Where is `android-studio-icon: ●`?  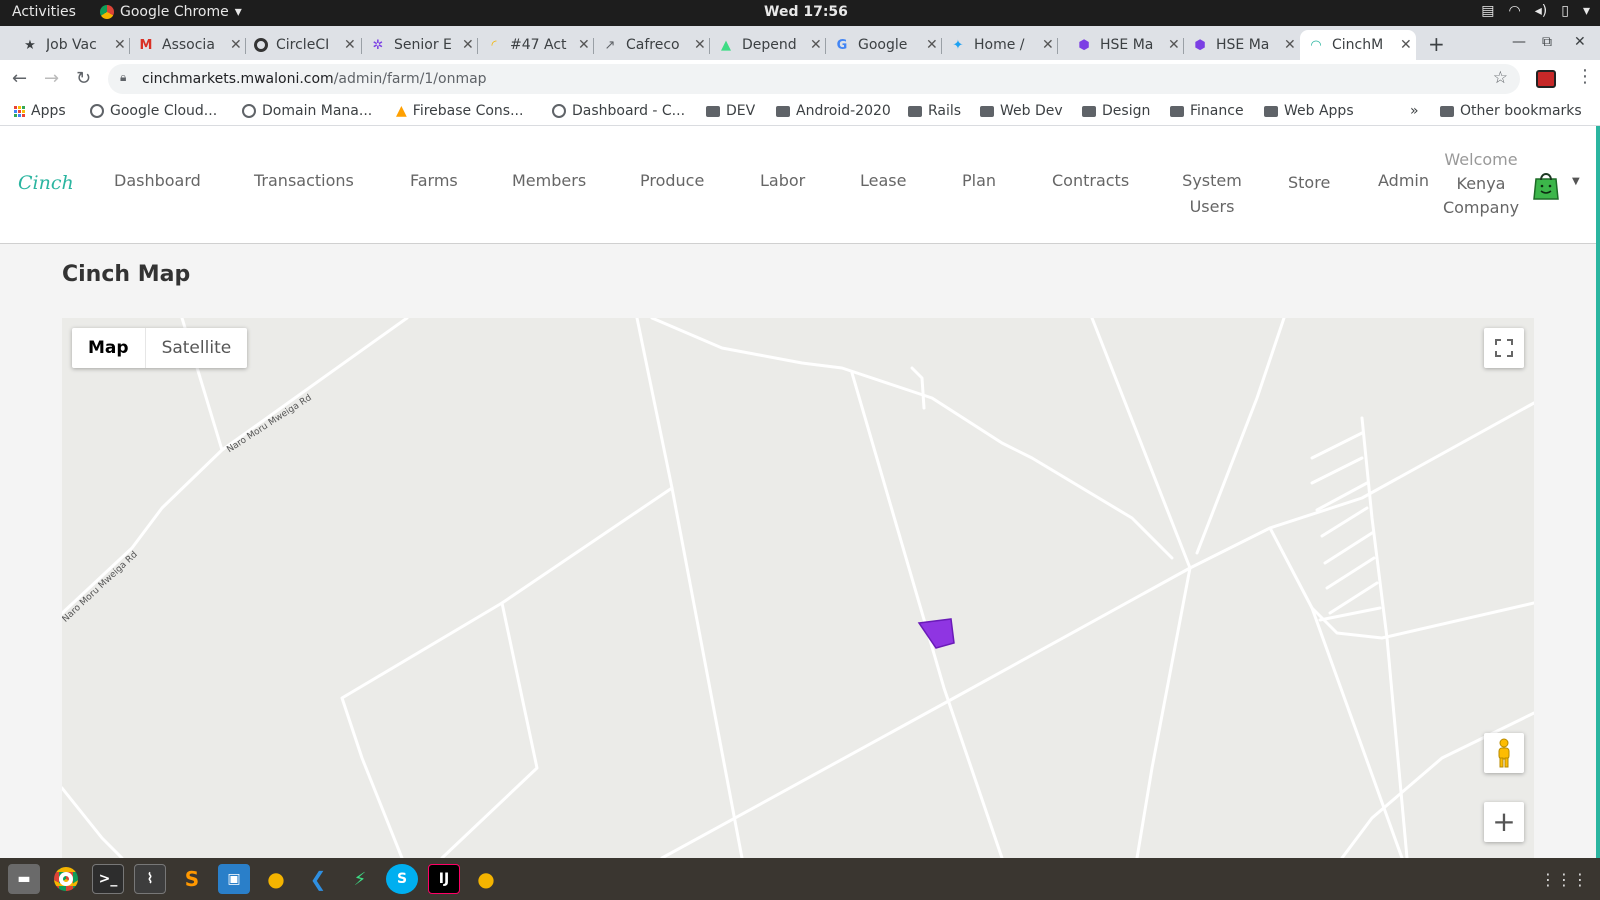 android-studio-icon: ● is located at coordinates (276, 879).